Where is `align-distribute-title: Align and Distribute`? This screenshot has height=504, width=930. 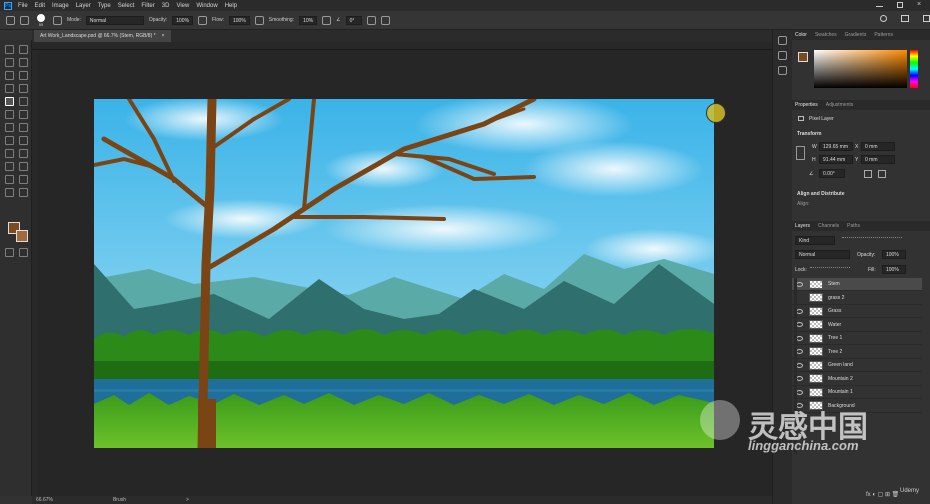
align-distribute-title: Align and Distribute is located at coordinates (821, 194).